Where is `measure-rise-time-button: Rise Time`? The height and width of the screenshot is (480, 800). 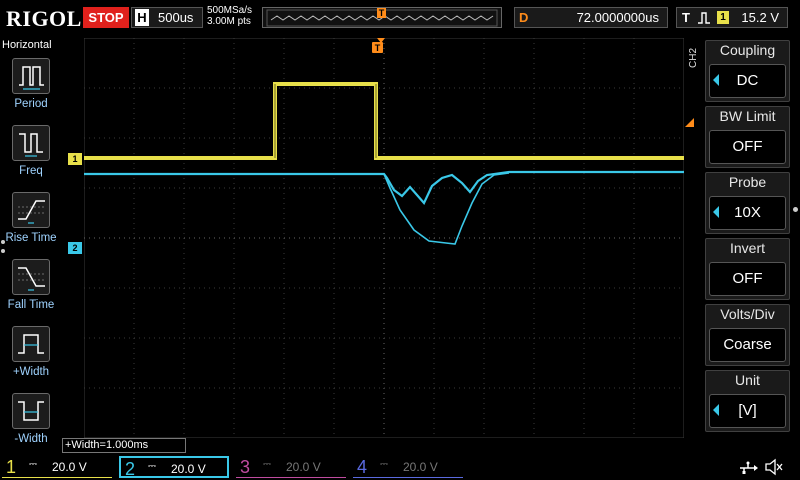
measure-rise-time-button: Rise Time is located at coordinates (31, 225).